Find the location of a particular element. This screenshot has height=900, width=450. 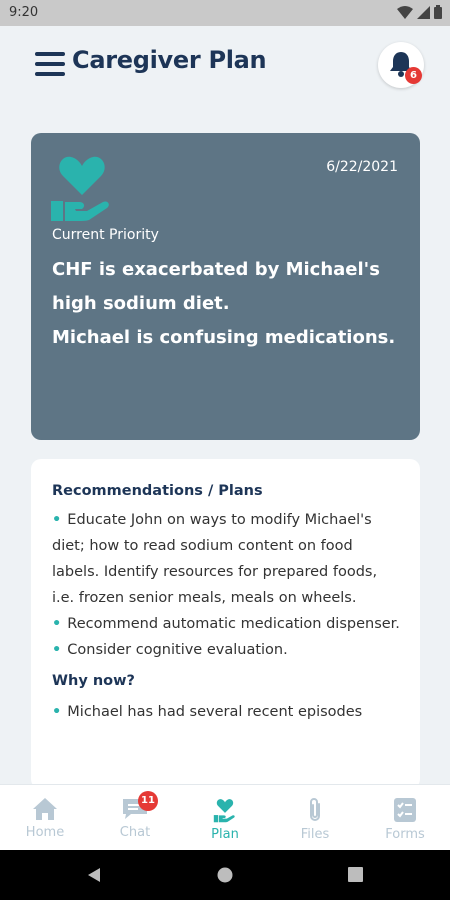

list-item: • Consider cognitive evaluation. is located at coordinates (227, 650).